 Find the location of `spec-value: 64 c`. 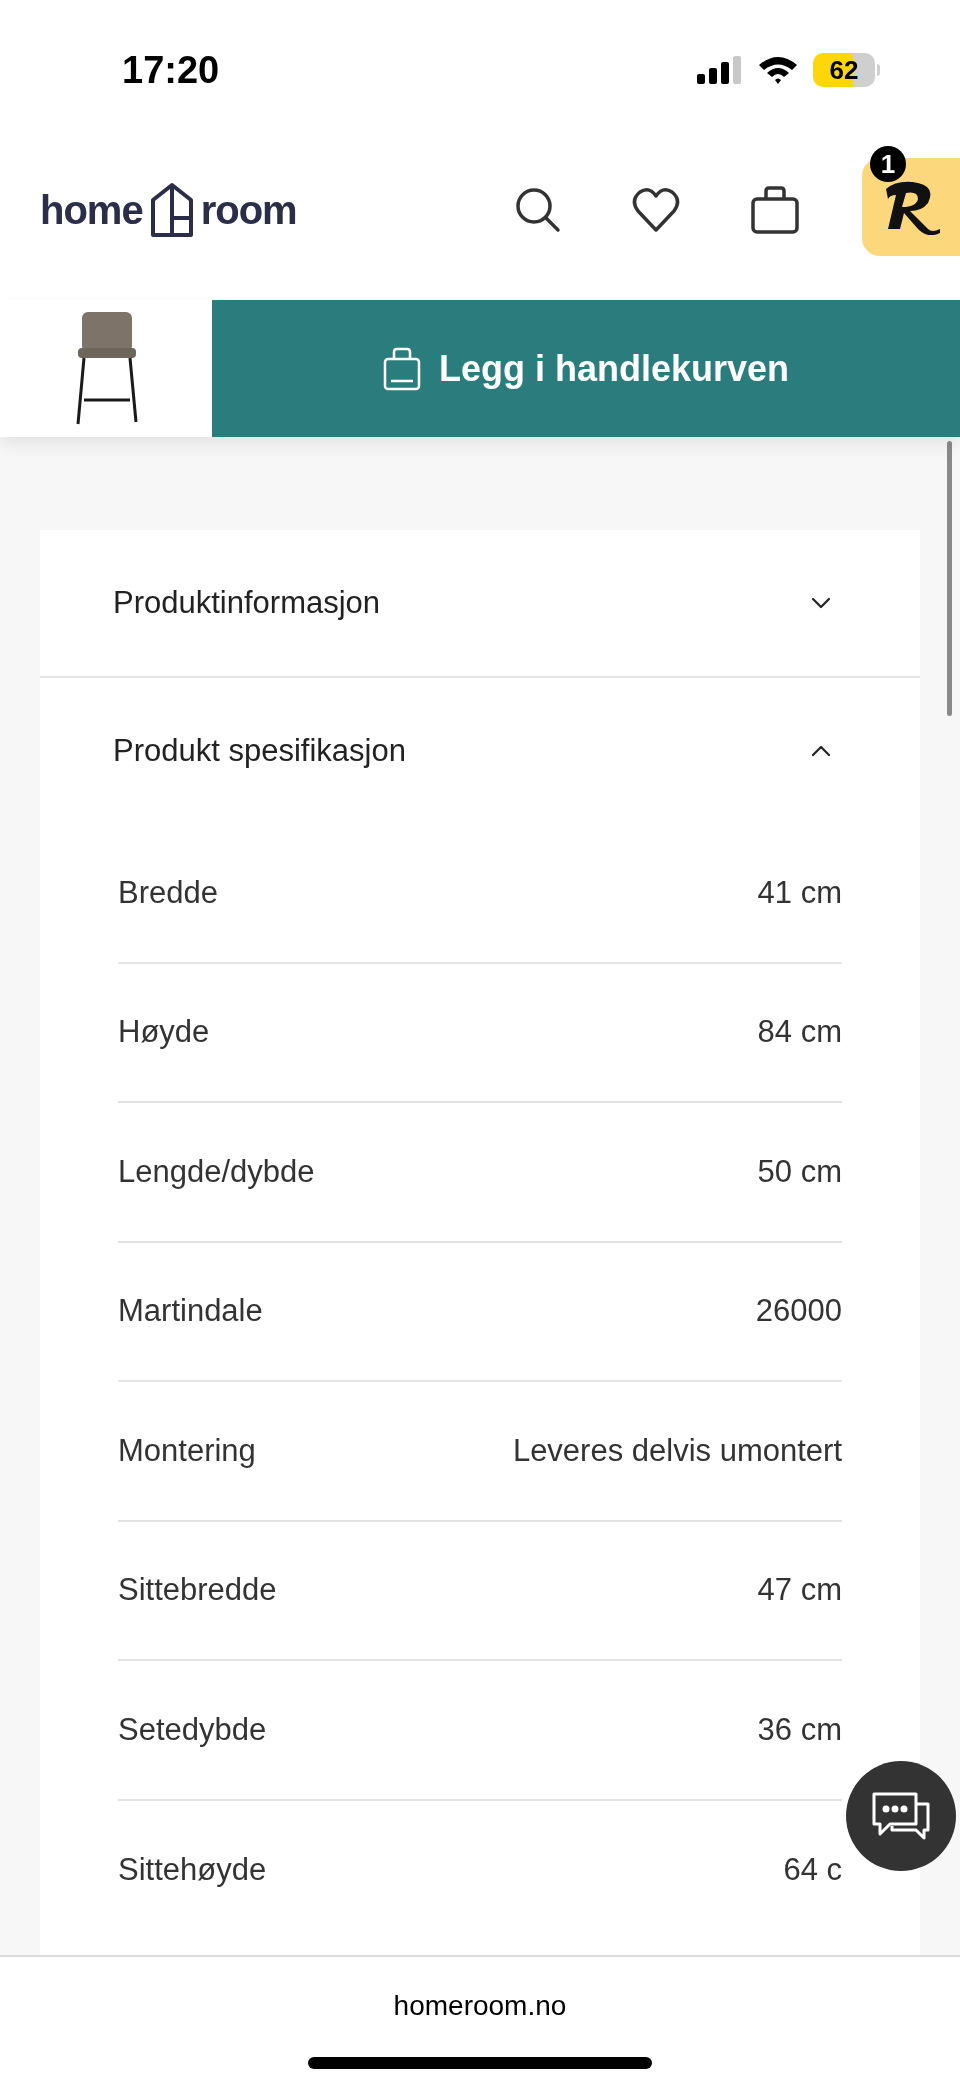

spec-value: 64 c is located at coordinates (812, 1870).